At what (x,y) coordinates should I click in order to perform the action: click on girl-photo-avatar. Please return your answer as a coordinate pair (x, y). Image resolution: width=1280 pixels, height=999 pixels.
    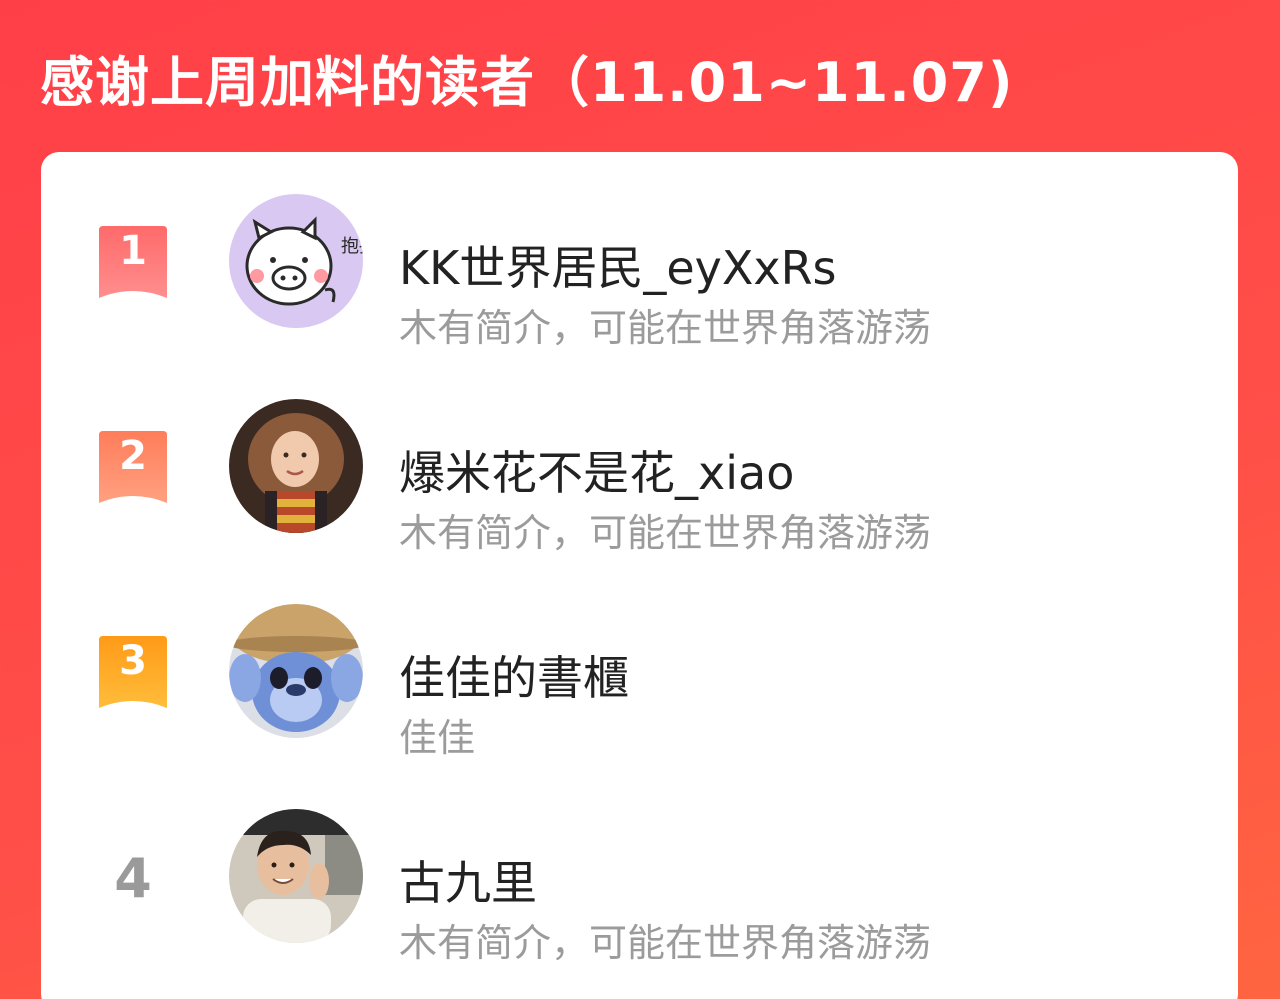
    Looking at the image, I should click on (296, 466).